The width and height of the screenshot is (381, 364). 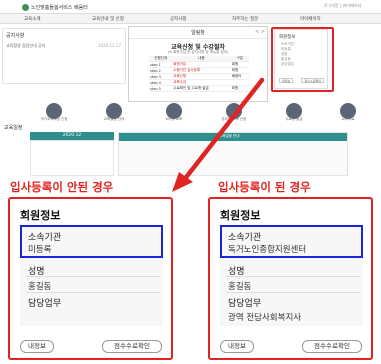 What do you see at coordinates (54, 119) in the screenshot?
I see `quick-menu-label: 국가교육과정 신청` at bounding box center [54, 119].